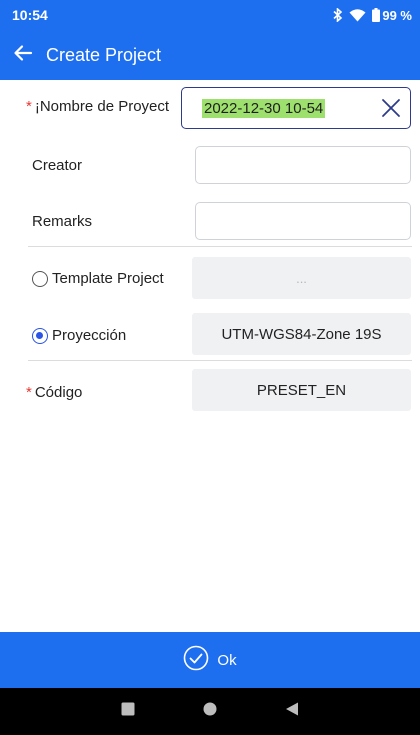  What do you see at coordinates (397, 15) in the screenshot?
I see `battery-percent: 99 %` at bounding box center [397, 15].